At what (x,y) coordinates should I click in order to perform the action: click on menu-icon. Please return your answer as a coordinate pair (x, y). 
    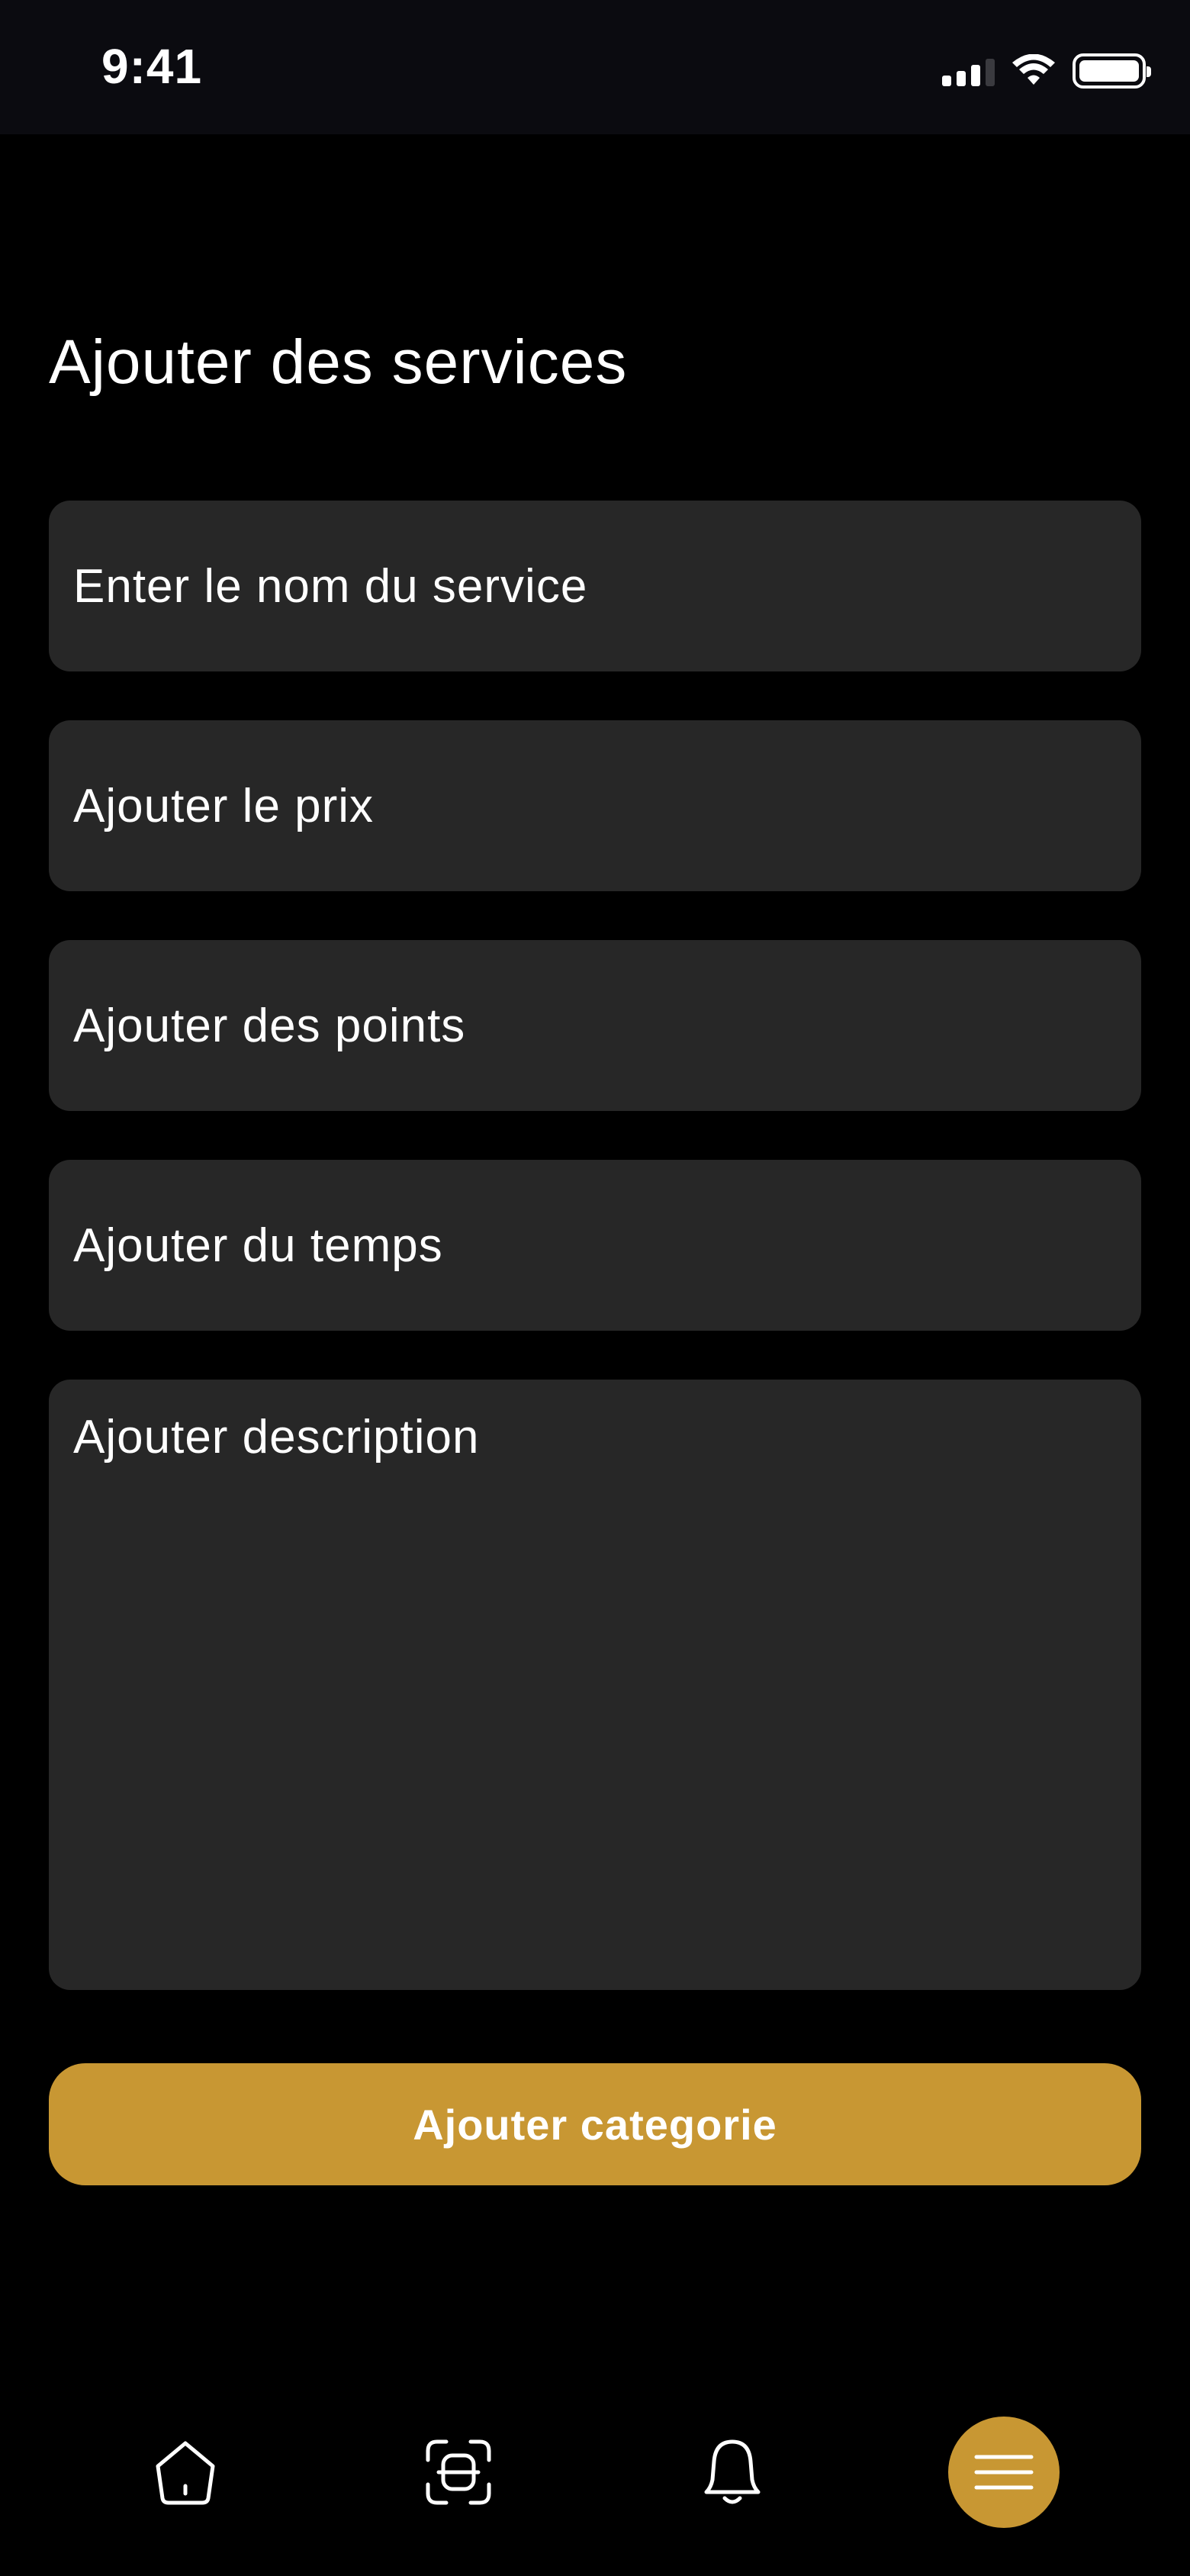
    Looking at the image, I should click on (1004, 2472).